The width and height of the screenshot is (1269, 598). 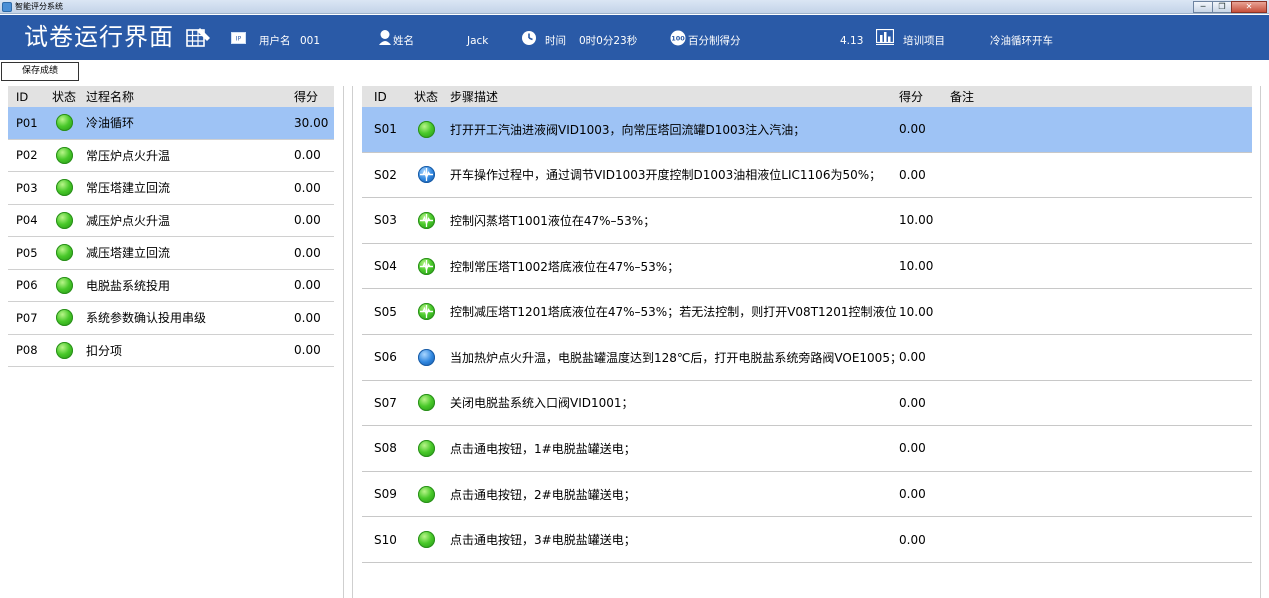 What do you see at coordinates (634, 7) in the screenshot?
I see `window-titlebar: 智能评分系统 ─ ❐ ✕` at bounding box center [634, 7].